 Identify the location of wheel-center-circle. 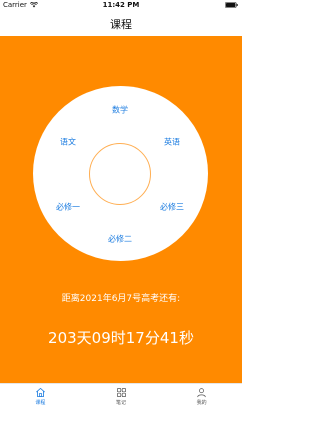
(120, 174).